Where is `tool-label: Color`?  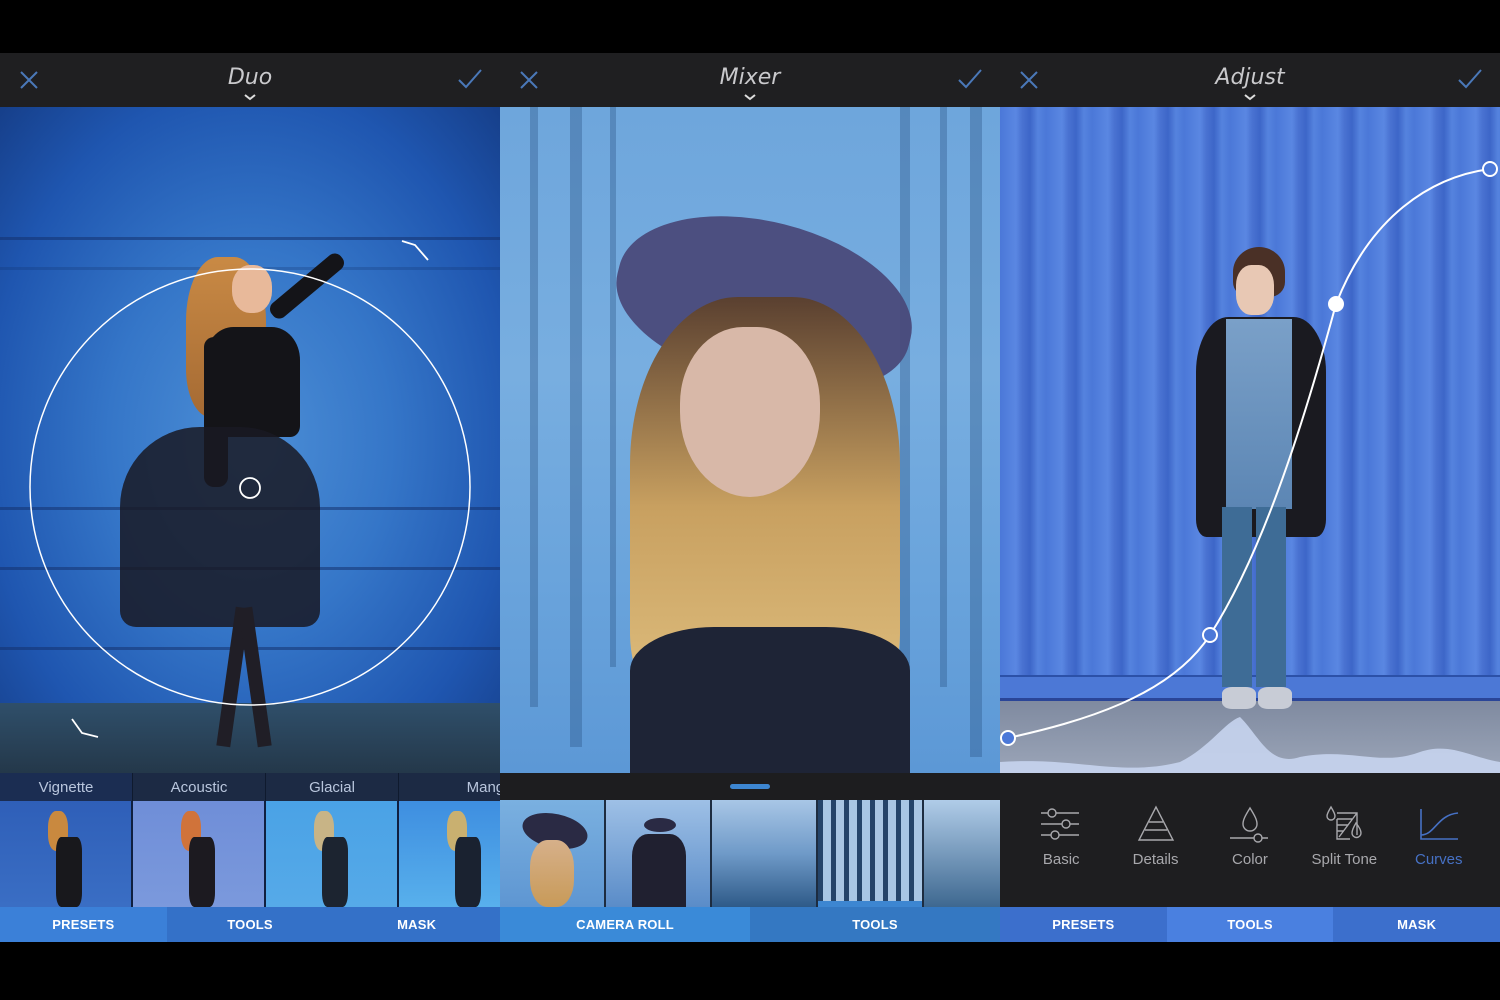 tool-label: Color is located at coordinates (1250, 859).